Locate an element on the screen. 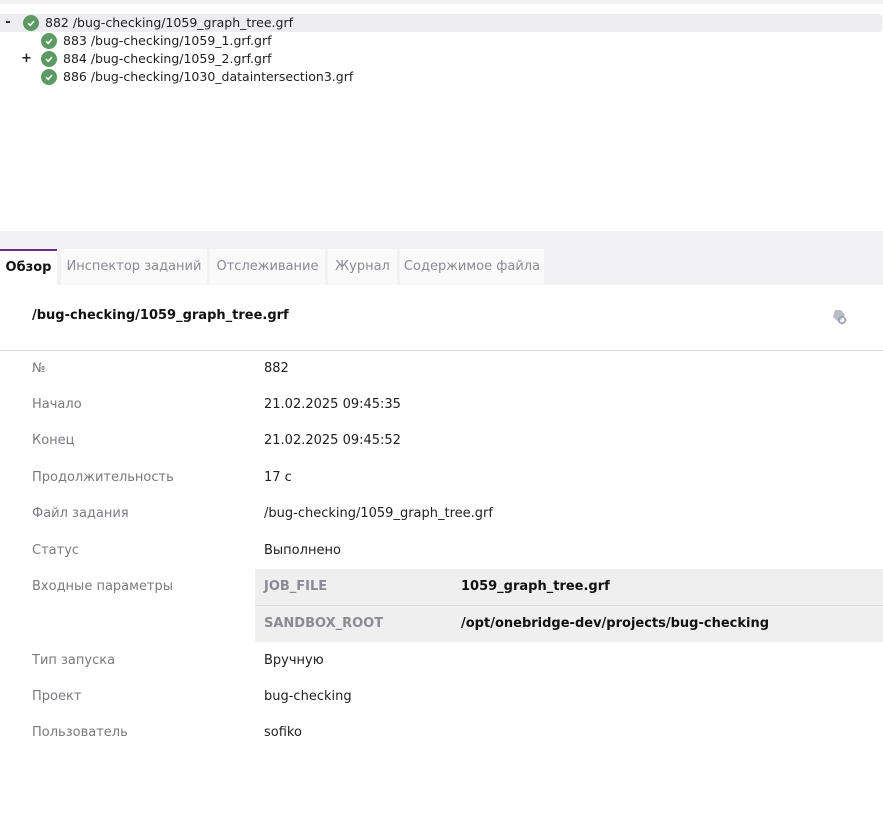 The image size is (883, 828). expand-toggle: + is located at coordinates (26, 59).